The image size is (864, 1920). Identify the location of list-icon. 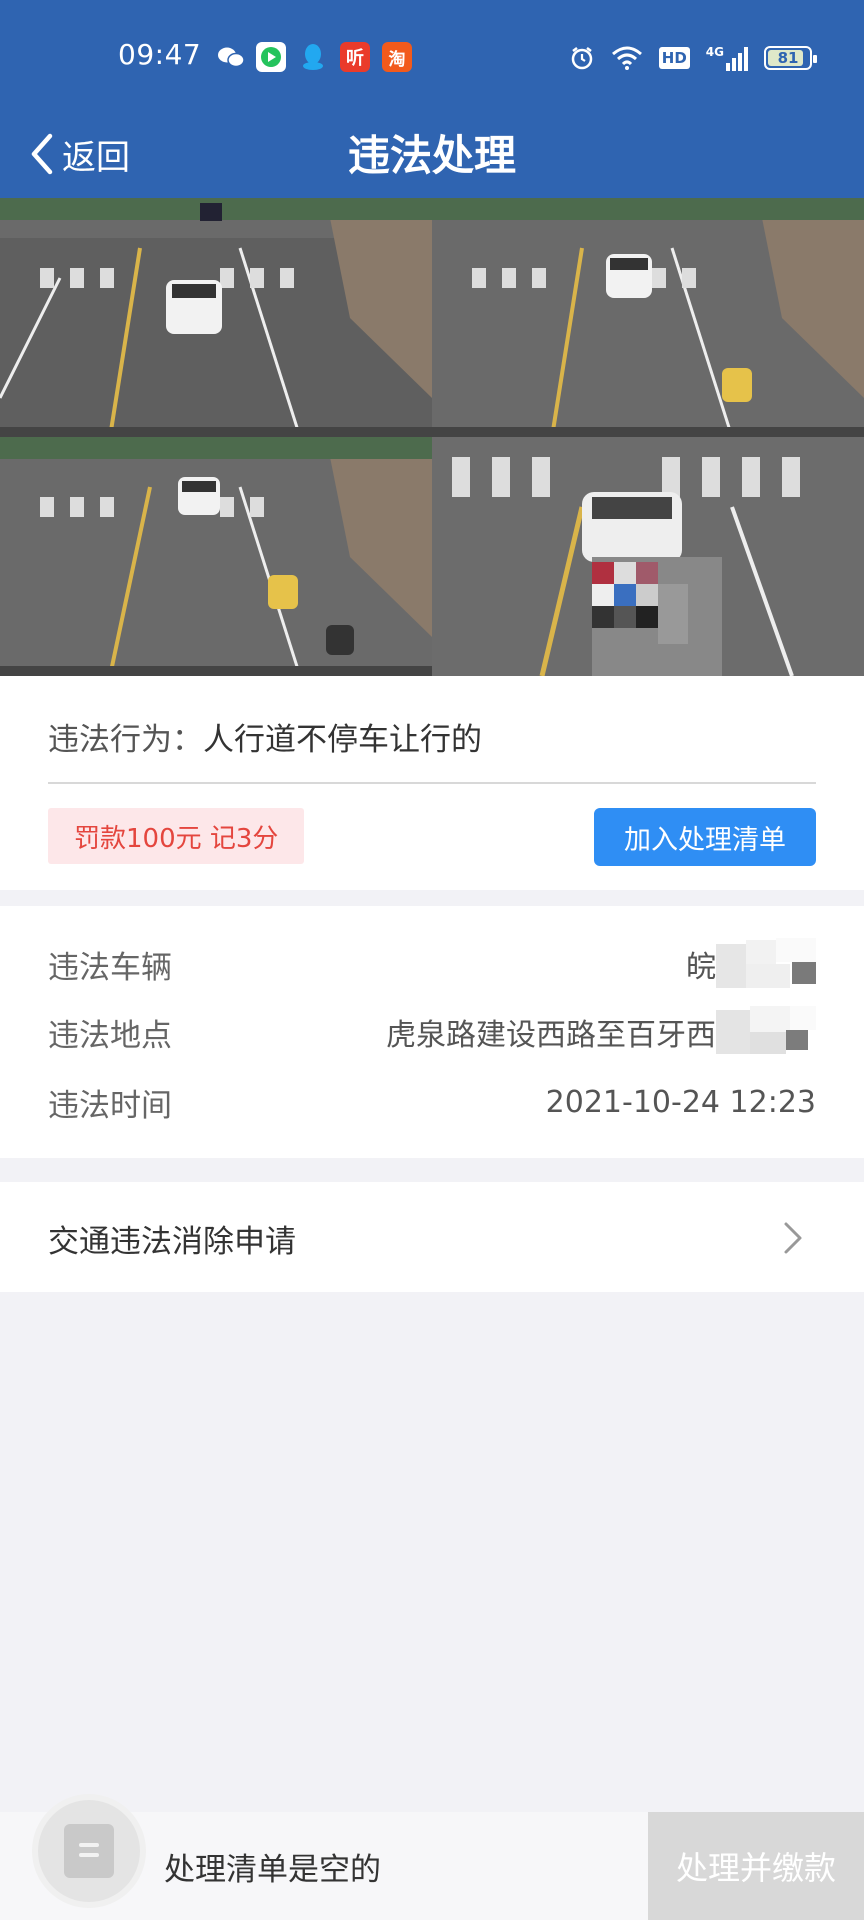
(89, 1851).